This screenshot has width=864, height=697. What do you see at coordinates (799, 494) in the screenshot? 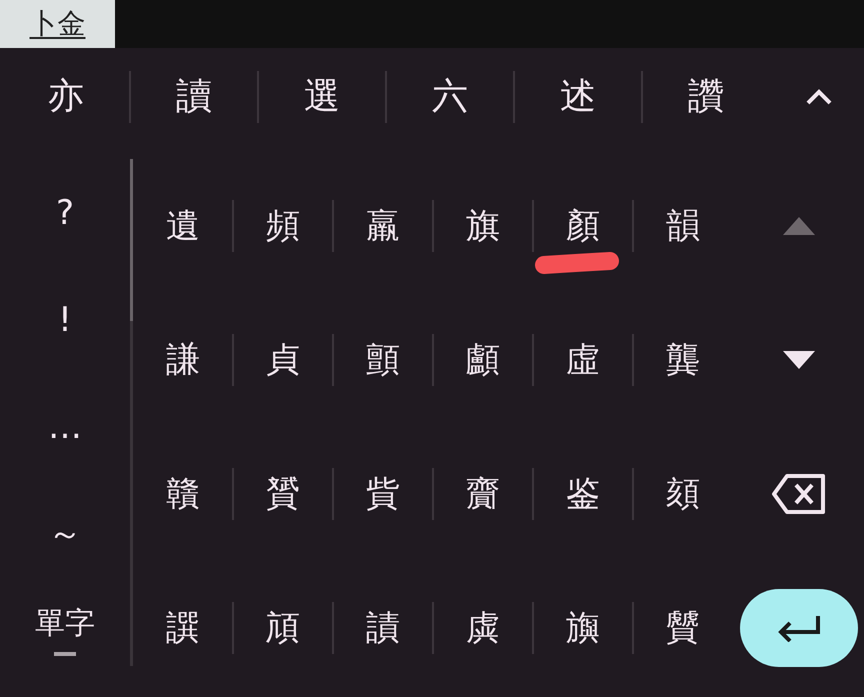
I see `backspace-icon` at bounding box center [799, 494].